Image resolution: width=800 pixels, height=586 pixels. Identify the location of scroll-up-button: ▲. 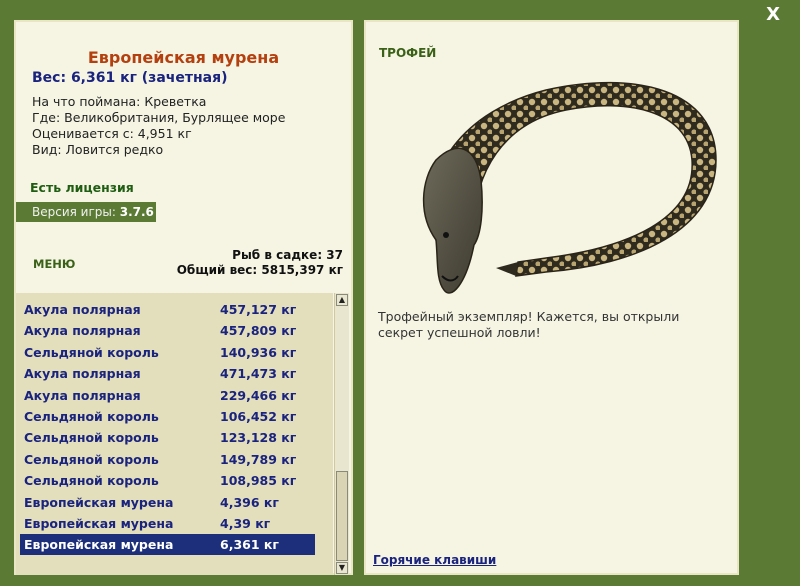
(342, 300).